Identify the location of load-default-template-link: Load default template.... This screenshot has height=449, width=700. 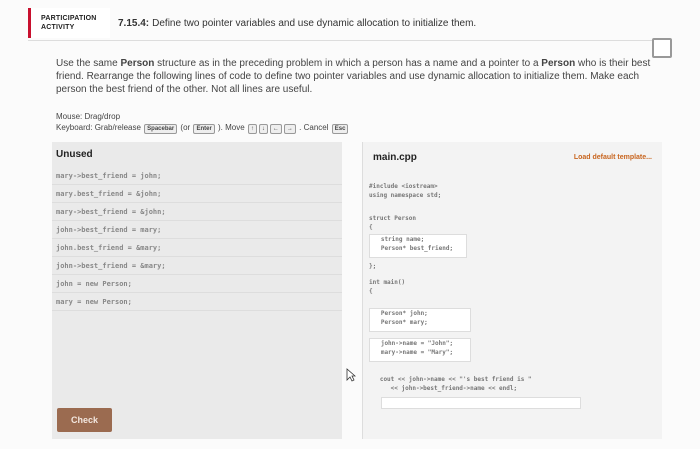
(613, 157).